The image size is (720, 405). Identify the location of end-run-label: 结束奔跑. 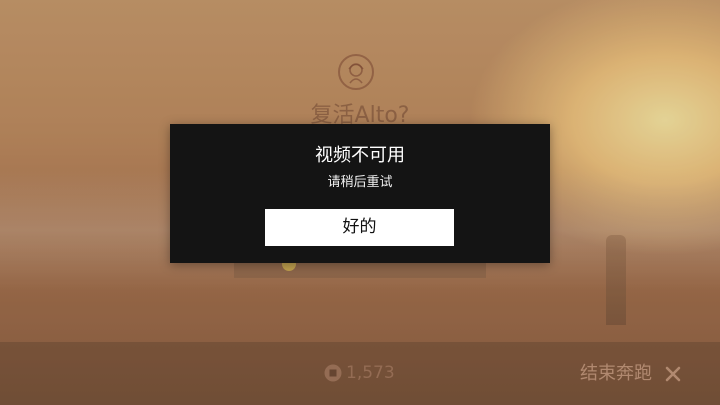
(616, 373).